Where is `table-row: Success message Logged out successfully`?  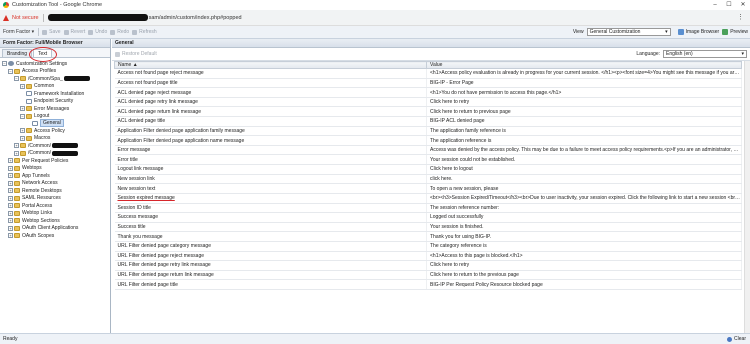 table-row: Success message Logged out successfully is located at coordinates (428, 217).